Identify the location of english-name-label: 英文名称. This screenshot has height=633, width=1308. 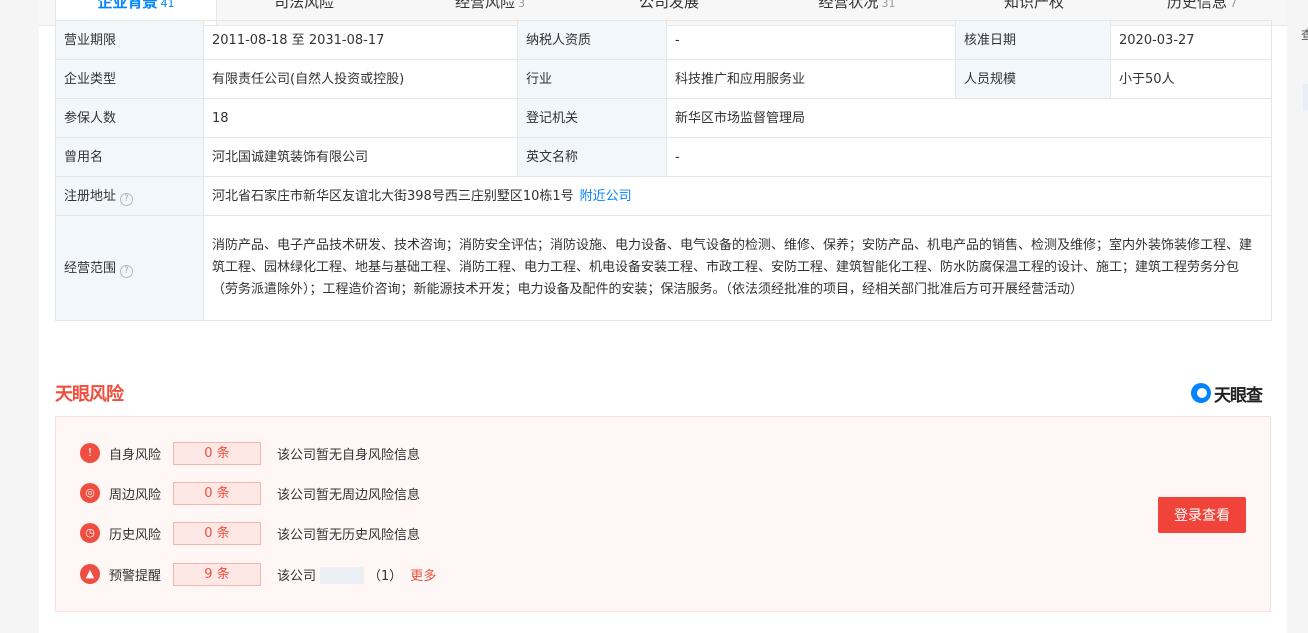
(592, 157).